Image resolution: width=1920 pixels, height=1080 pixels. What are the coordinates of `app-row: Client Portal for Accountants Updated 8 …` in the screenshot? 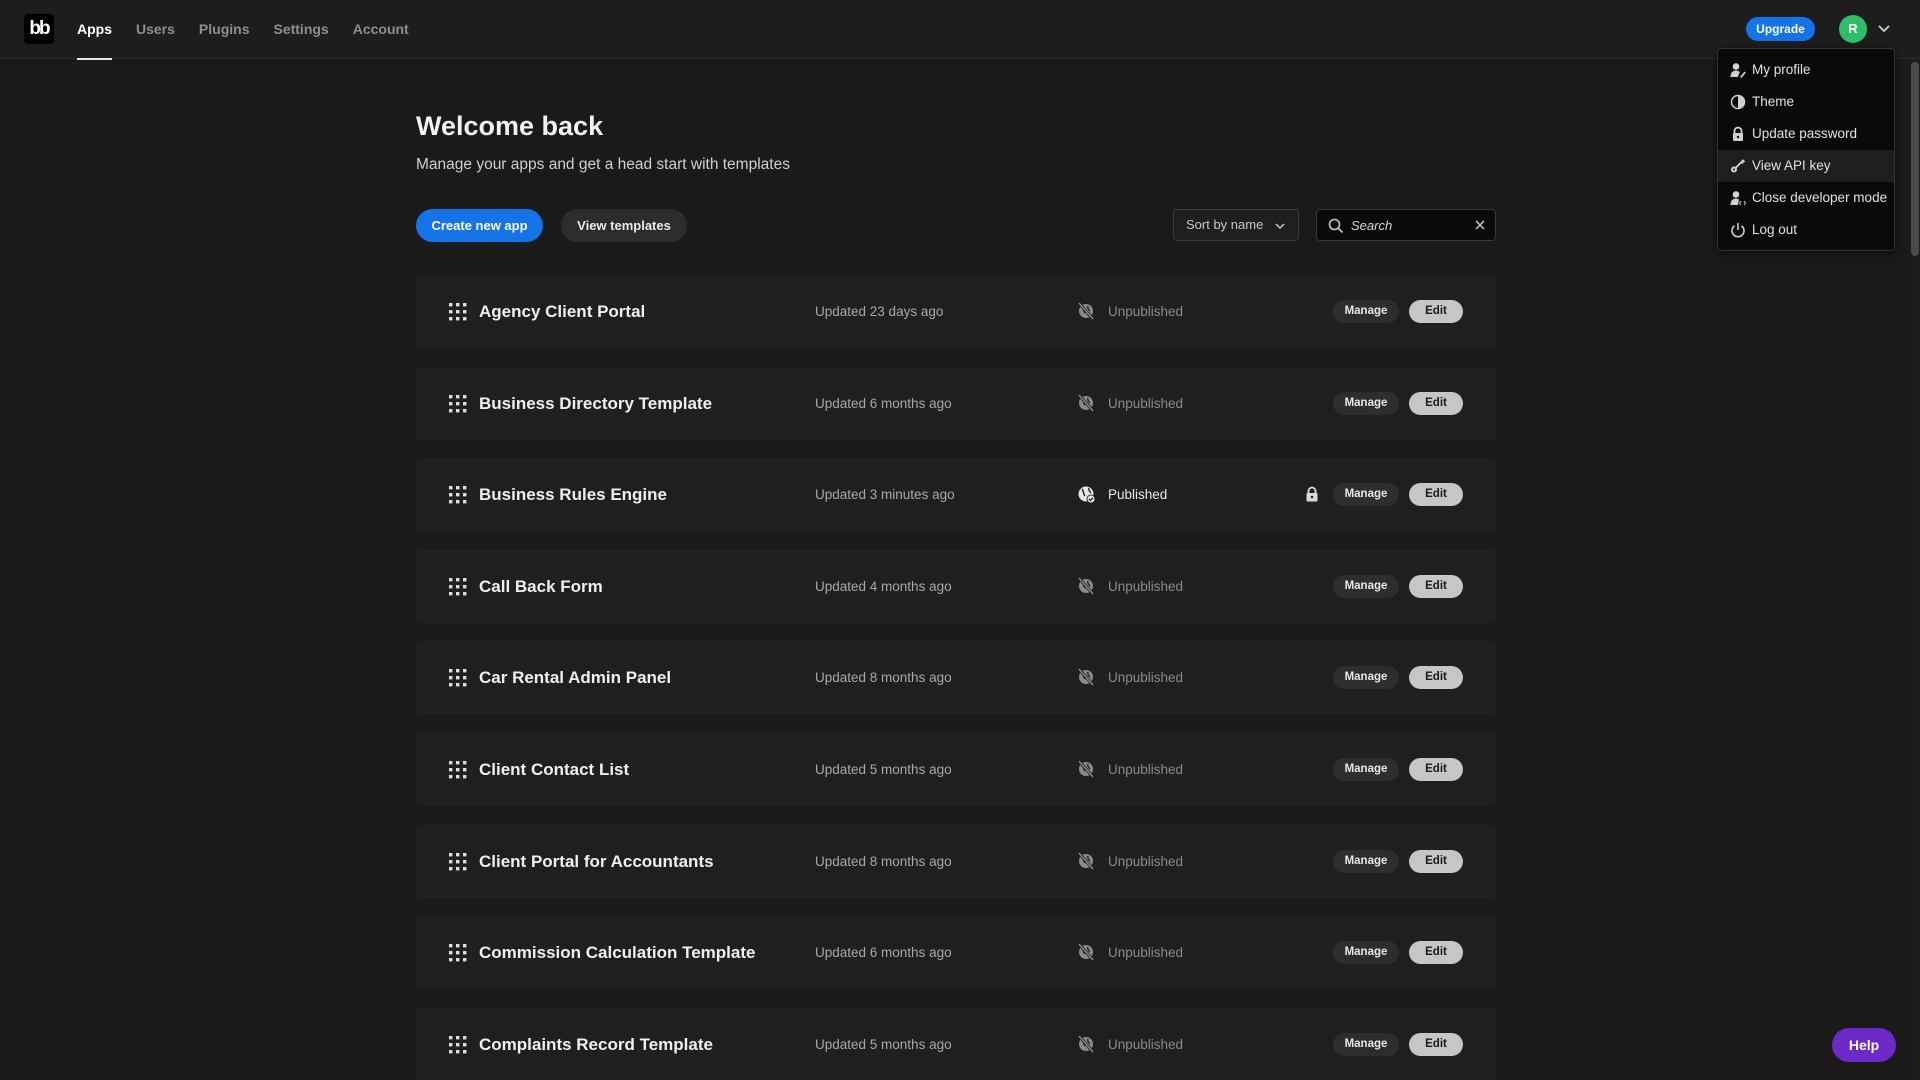 It's located at (956, 861).